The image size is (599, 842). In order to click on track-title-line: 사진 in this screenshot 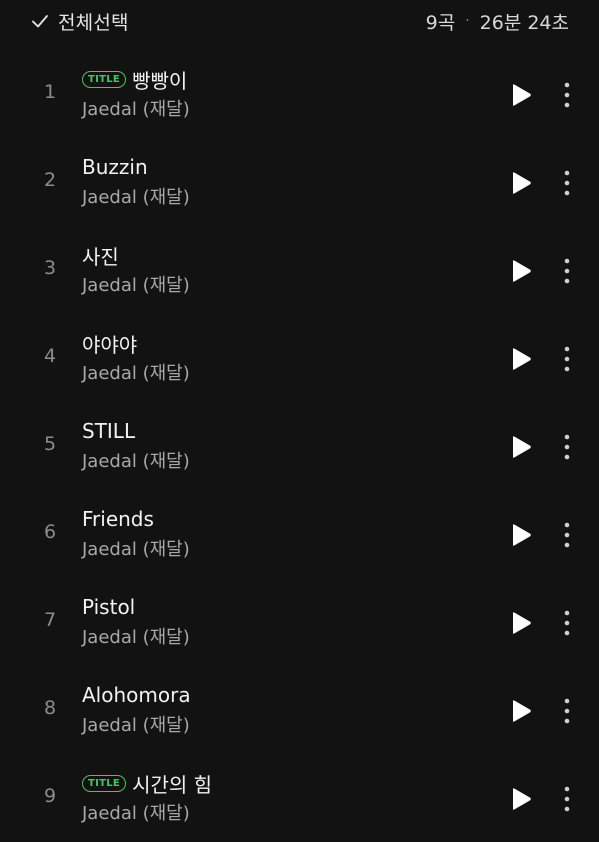, I will do `click(100, 255)`.